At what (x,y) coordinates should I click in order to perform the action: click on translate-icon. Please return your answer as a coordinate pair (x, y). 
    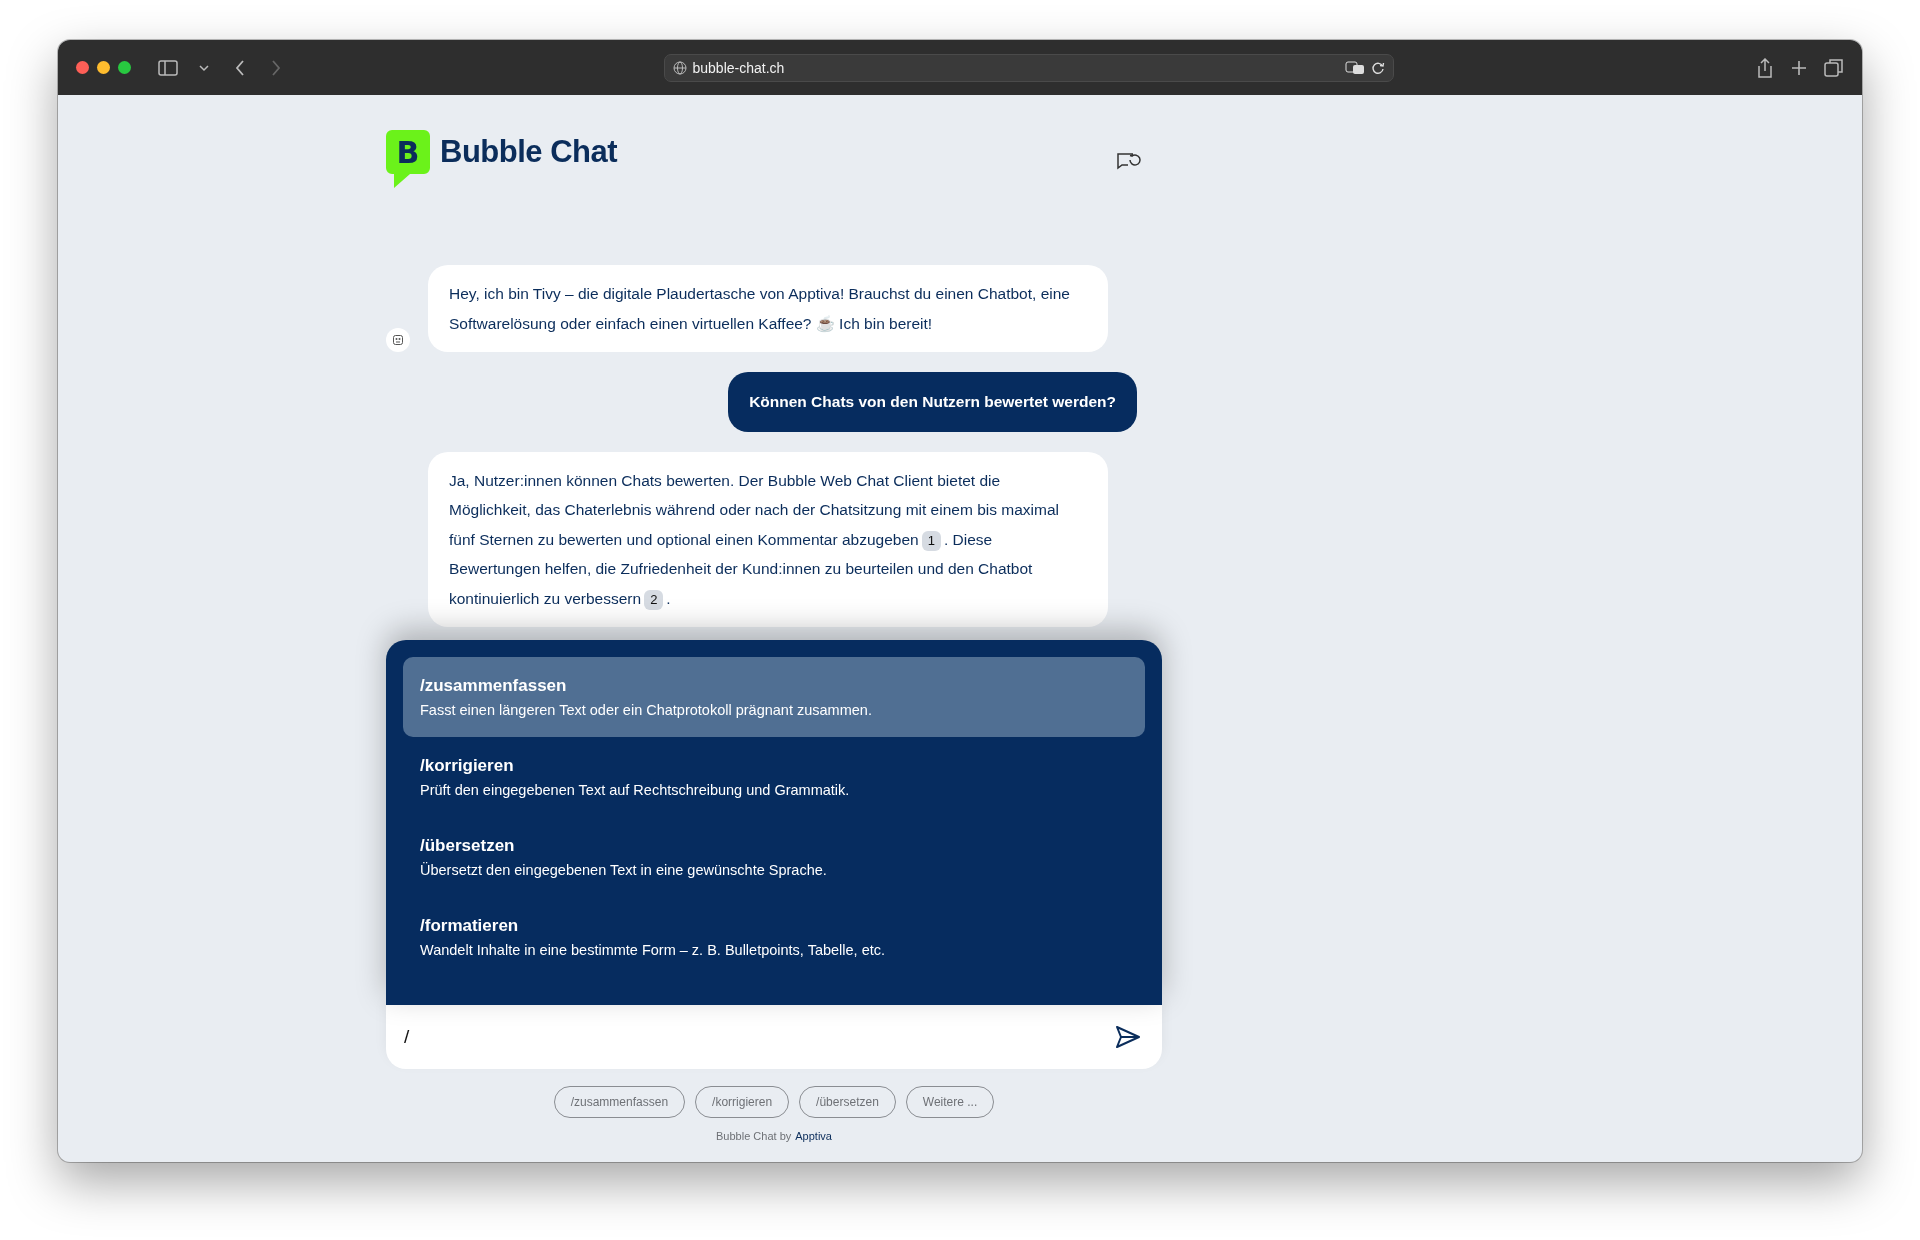
    Looking at the image, I should click on (1354, 67).